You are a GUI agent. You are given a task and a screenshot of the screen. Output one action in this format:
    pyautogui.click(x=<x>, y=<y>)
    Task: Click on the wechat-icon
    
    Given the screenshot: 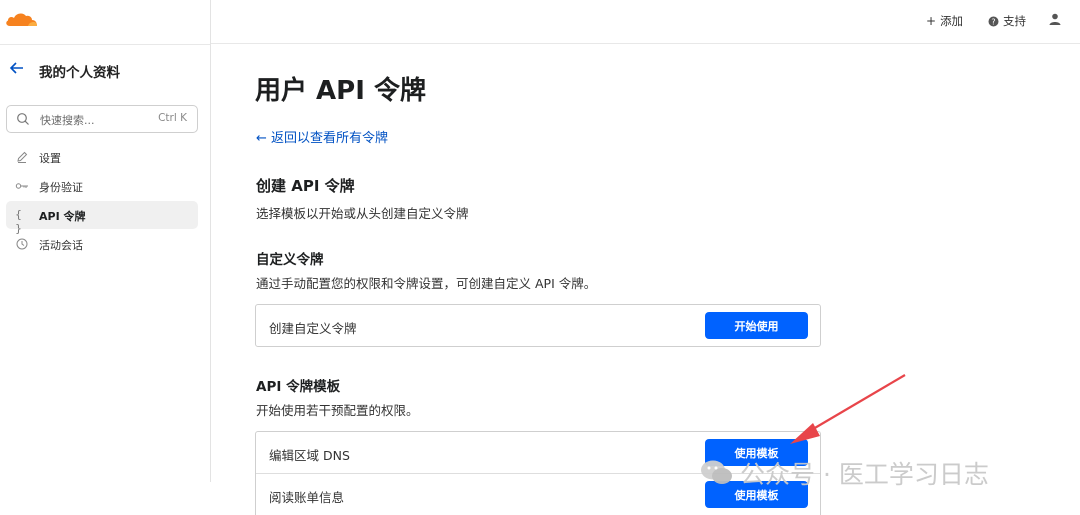 What is the action you would take?
    pyautogui.click(x=716, y=472)
    